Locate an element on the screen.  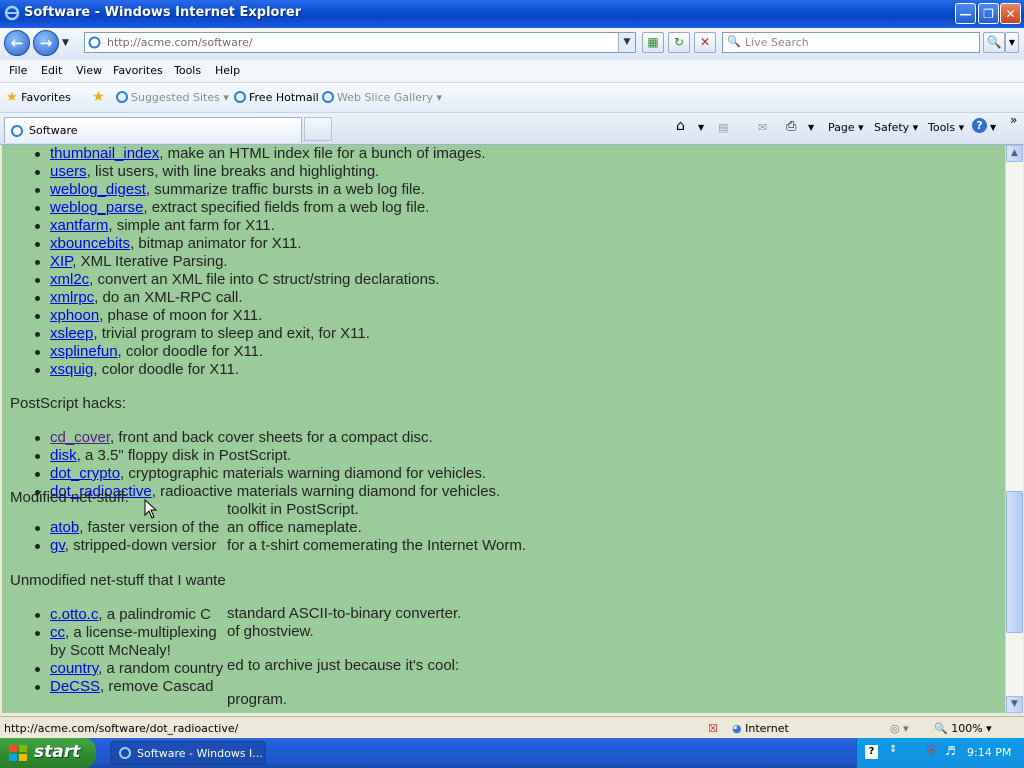
list-item: xsplinefun, color doodle for X11. is located at coordinates (156, 352).